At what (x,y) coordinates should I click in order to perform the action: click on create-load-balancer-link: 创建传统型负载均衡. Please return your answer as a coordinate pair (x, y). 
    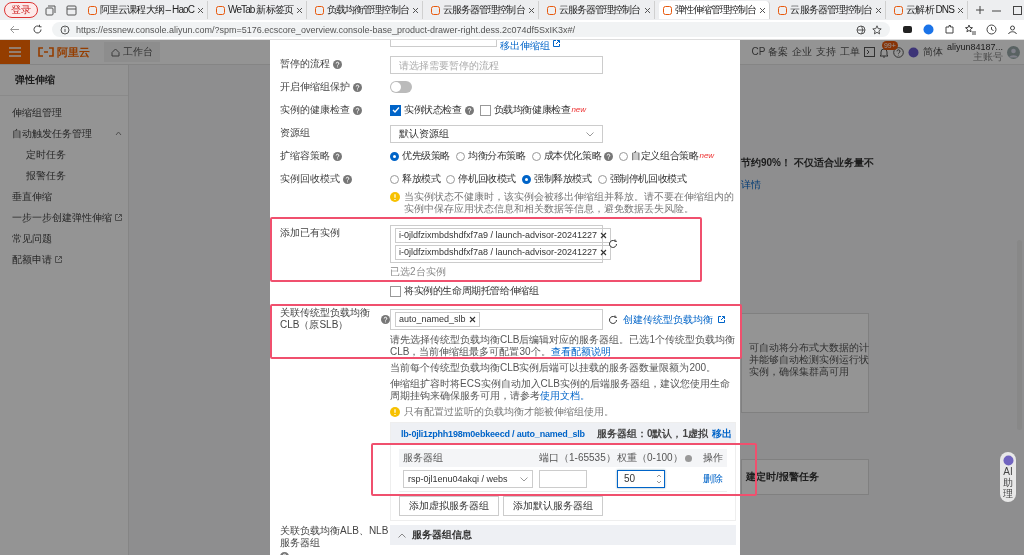
    Looking at the image, I should click on (668, 319).